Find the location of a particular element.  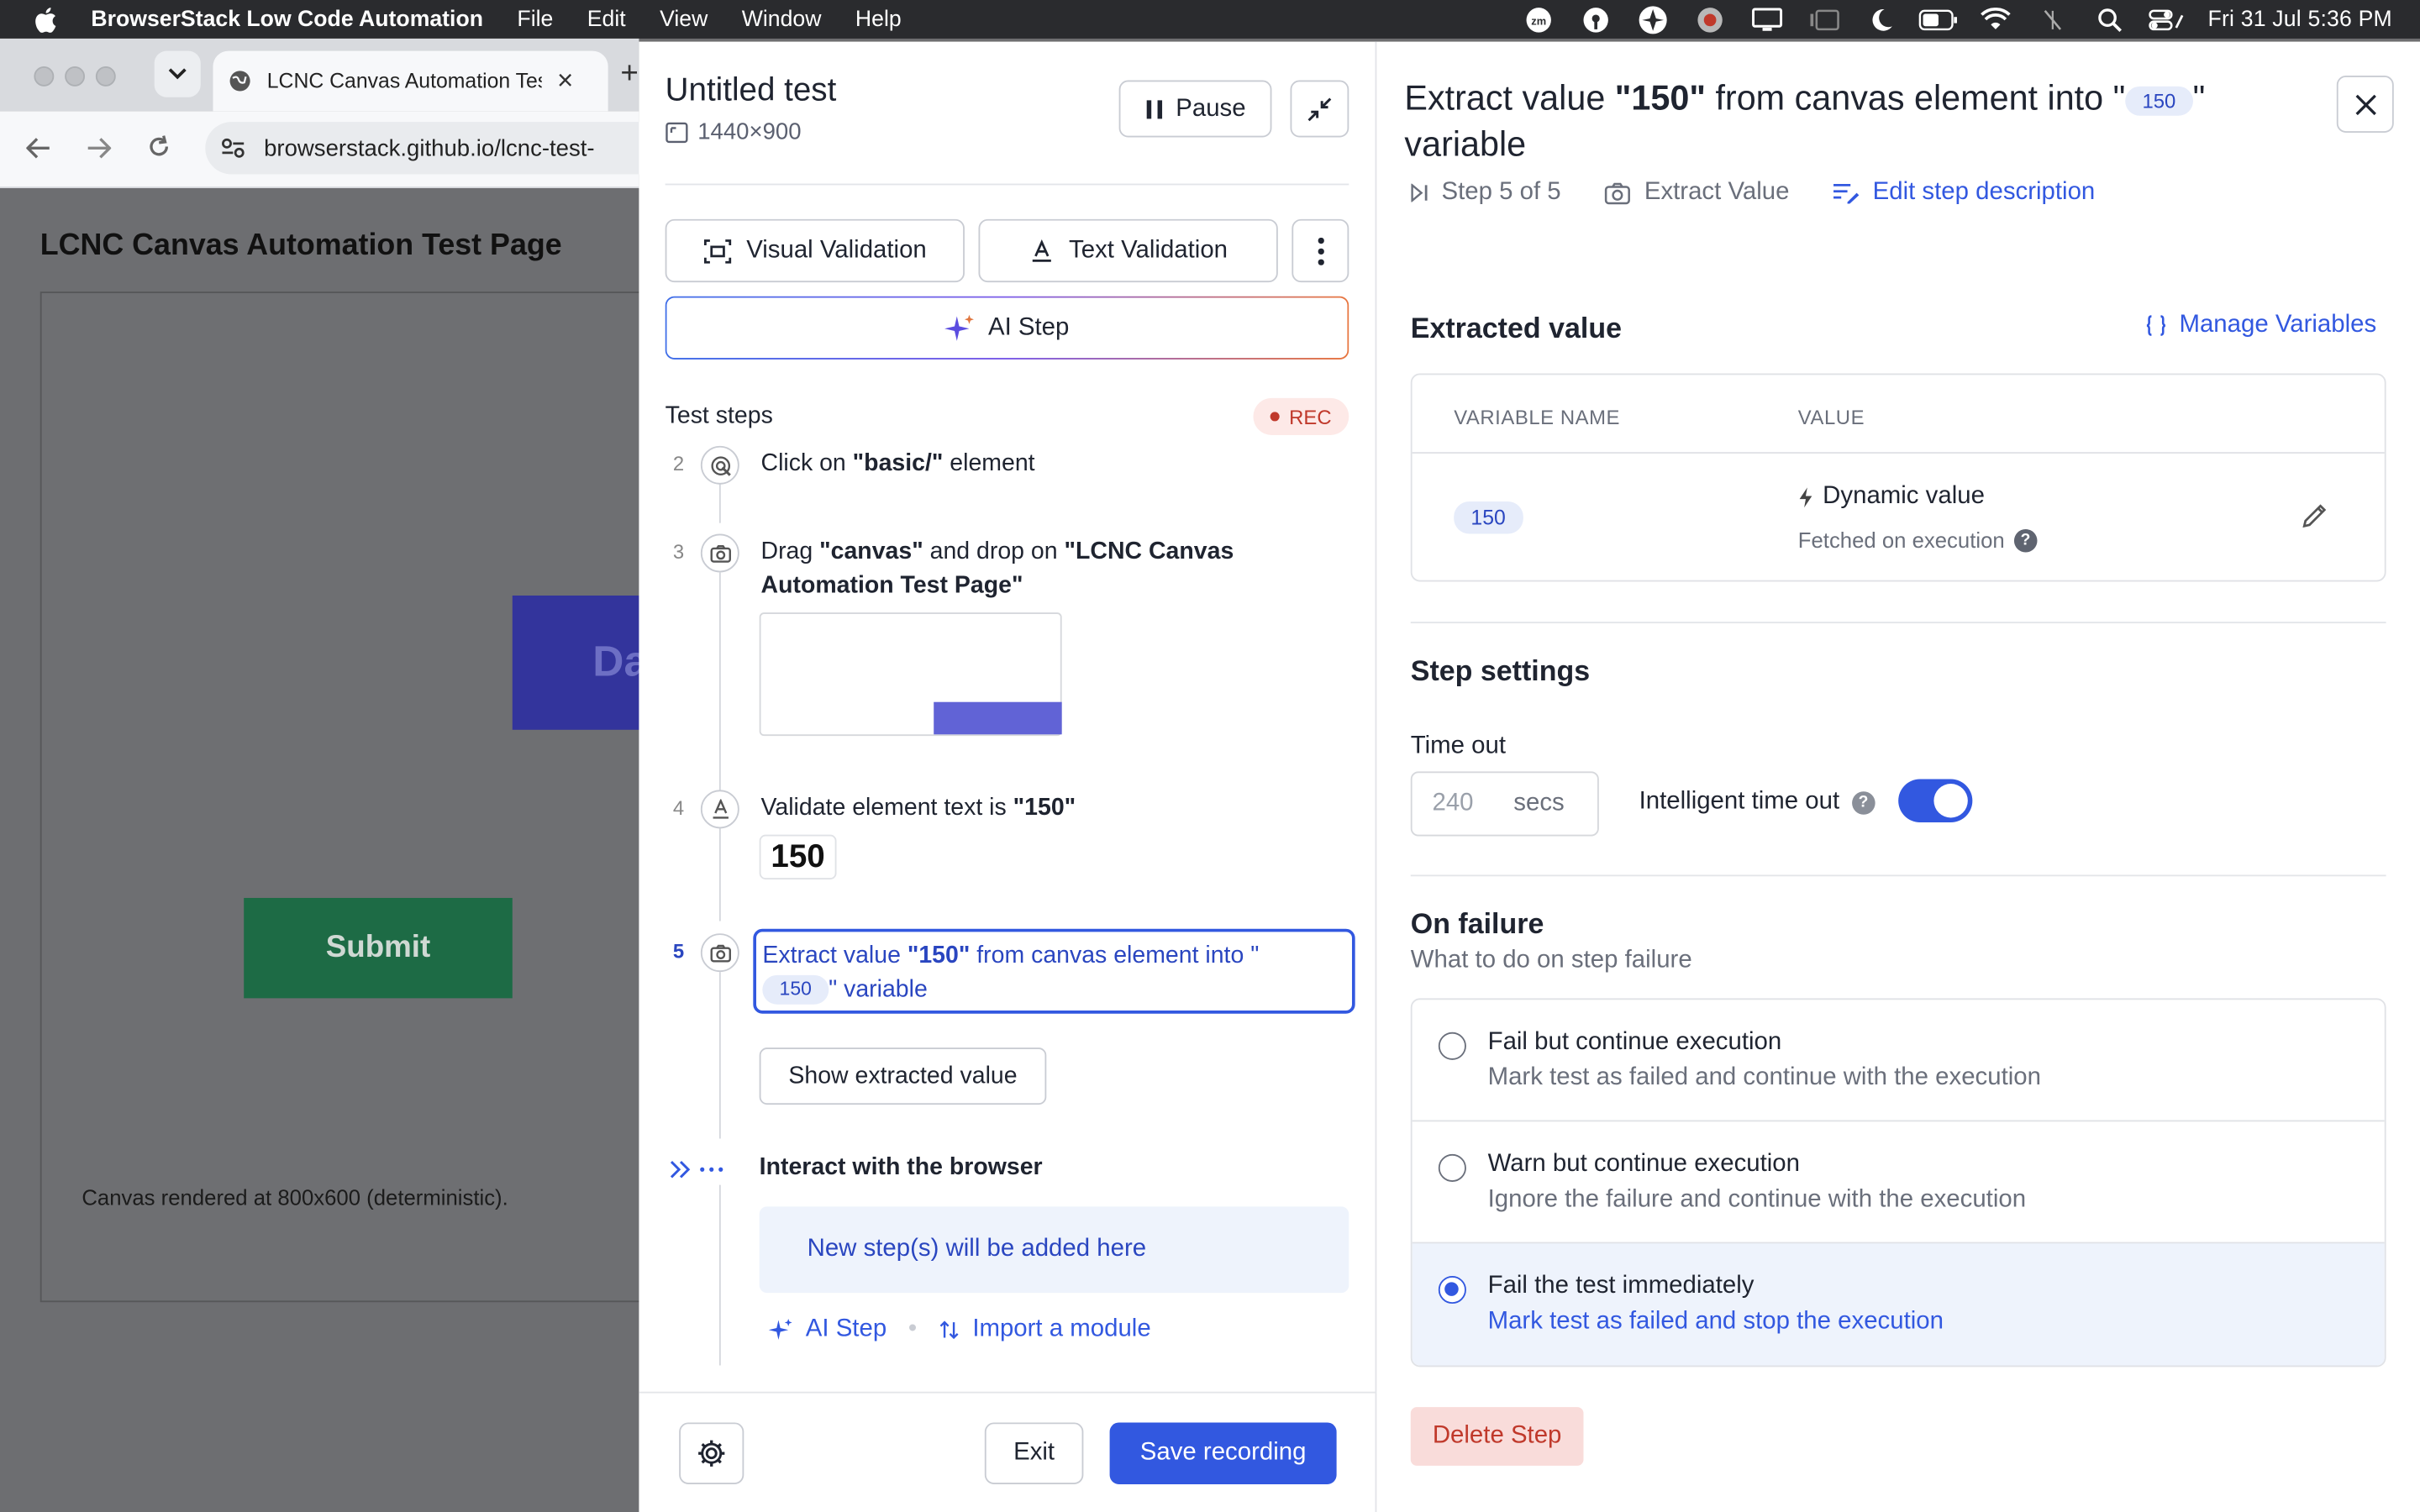

site-settings-icon is located at coordinates (233, 148).